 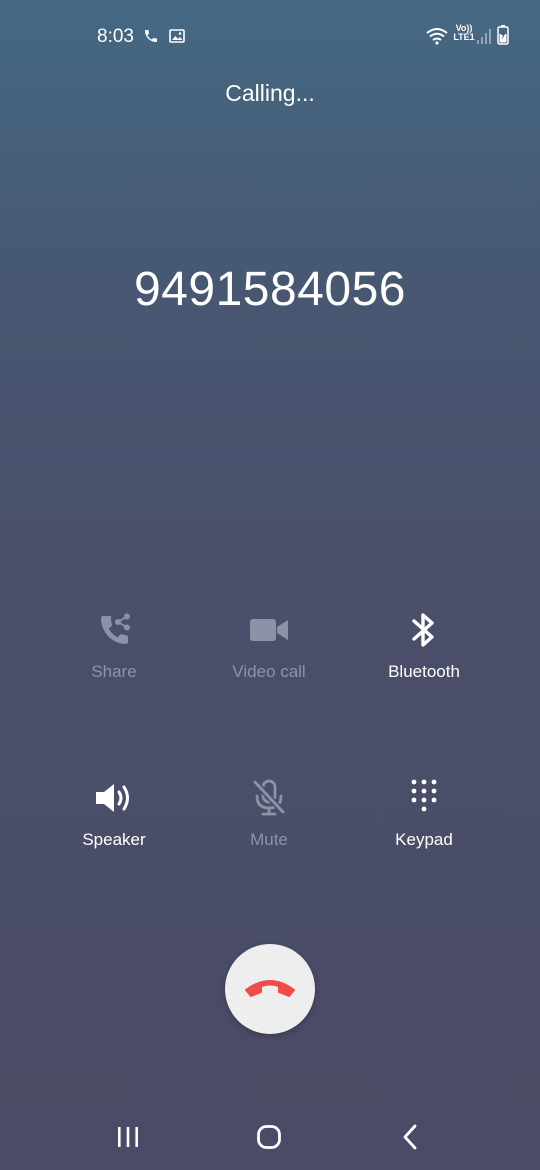 What do you see at coordinates (503, 37) in the screenshot?
I see `battery-icon` at bounding box center [503, 37].